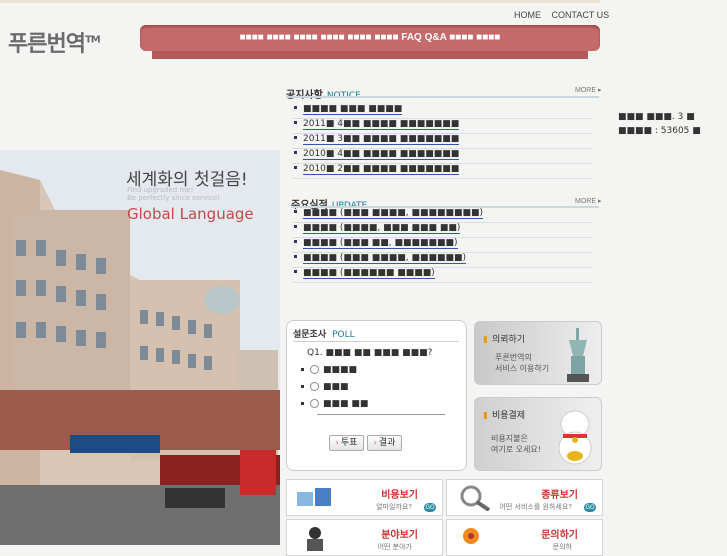 The height and width of the screenshot is (556, 727). I want to click on notice-item: 2010■ 4■■ ■■■■ ■■■■■■■, so click(442, 156).